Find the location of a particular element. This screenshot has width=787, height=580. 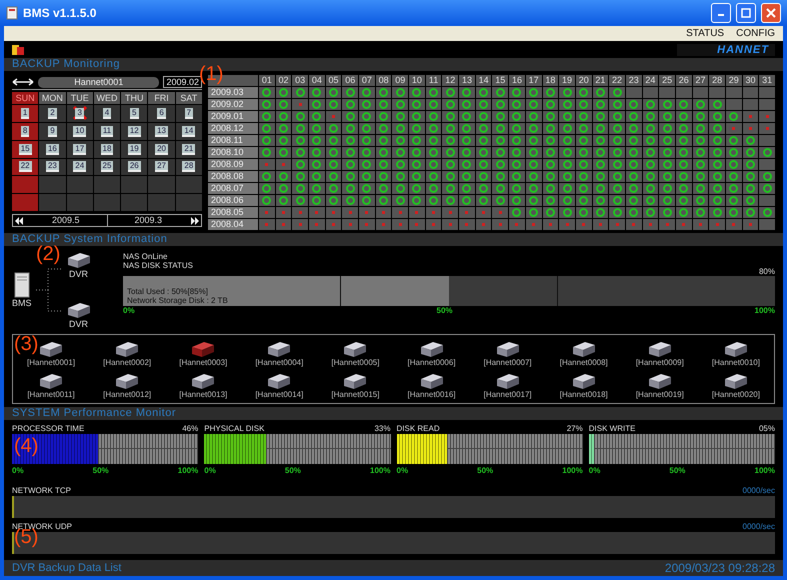

device-dropdown: Hannet0001 is located at coordinates (99, 82).